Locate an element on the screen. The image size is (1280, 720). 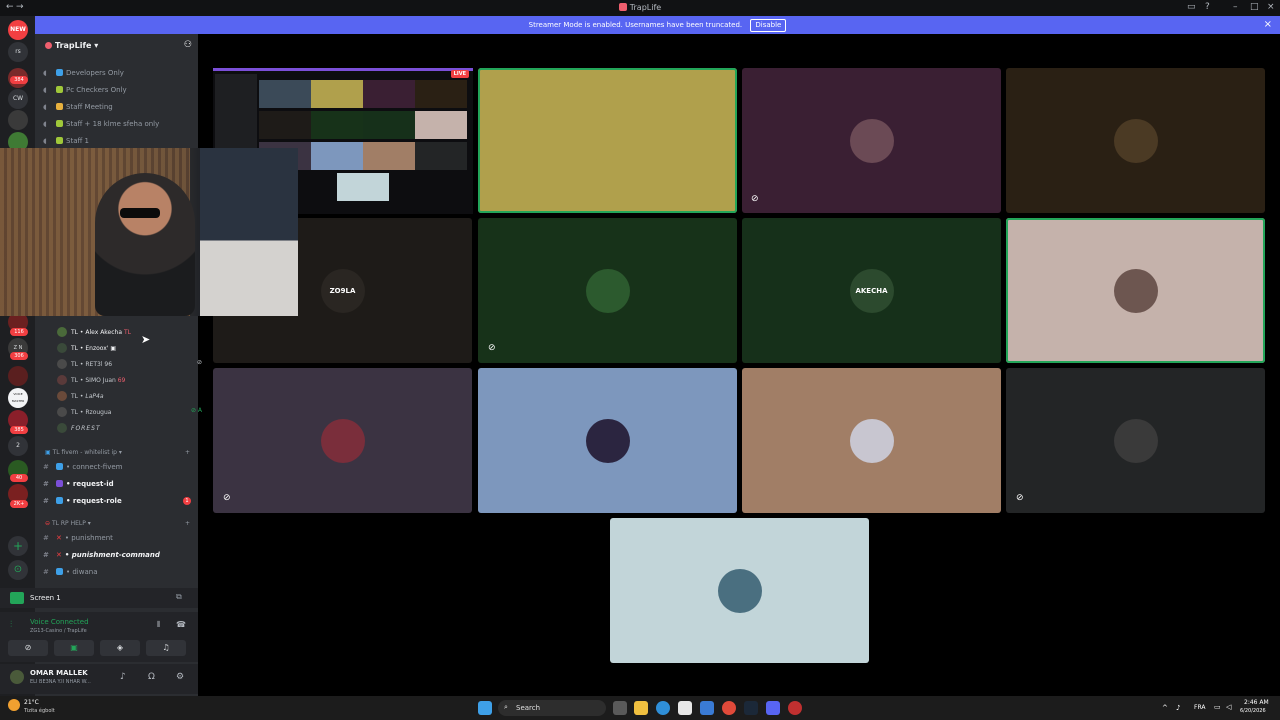
minimize-icon: – is located at coordinates (1235, 7).